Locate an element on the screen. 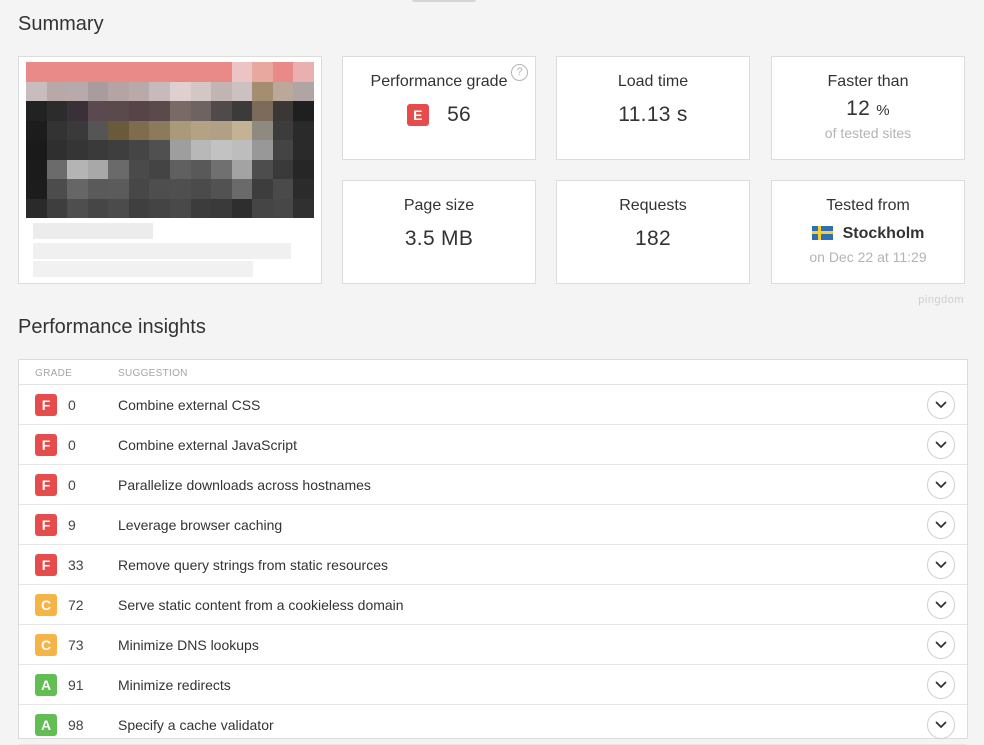 This screenshot has height=745, width=984. tested-from-location: Stockholm is located at coordinates (868, 234).